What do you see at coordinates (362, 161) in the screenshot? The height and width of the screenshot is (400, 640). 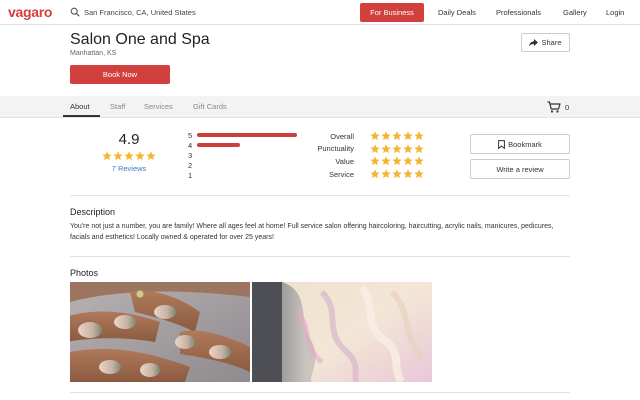 I see `category-rating-row: Value` at bounding box center [362, 161].